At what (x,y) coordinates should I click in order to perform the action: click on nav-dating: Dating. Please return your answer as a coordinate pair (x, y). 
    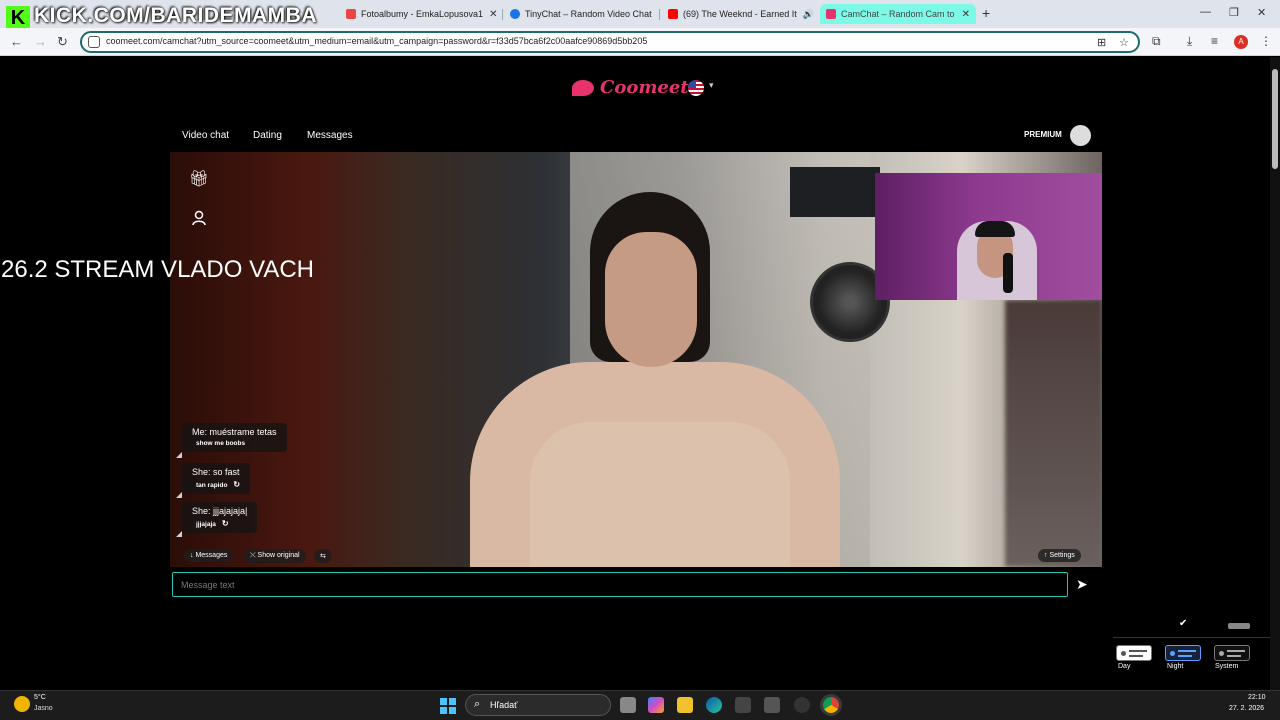
    Looking at the image, I should click on (267, 135).